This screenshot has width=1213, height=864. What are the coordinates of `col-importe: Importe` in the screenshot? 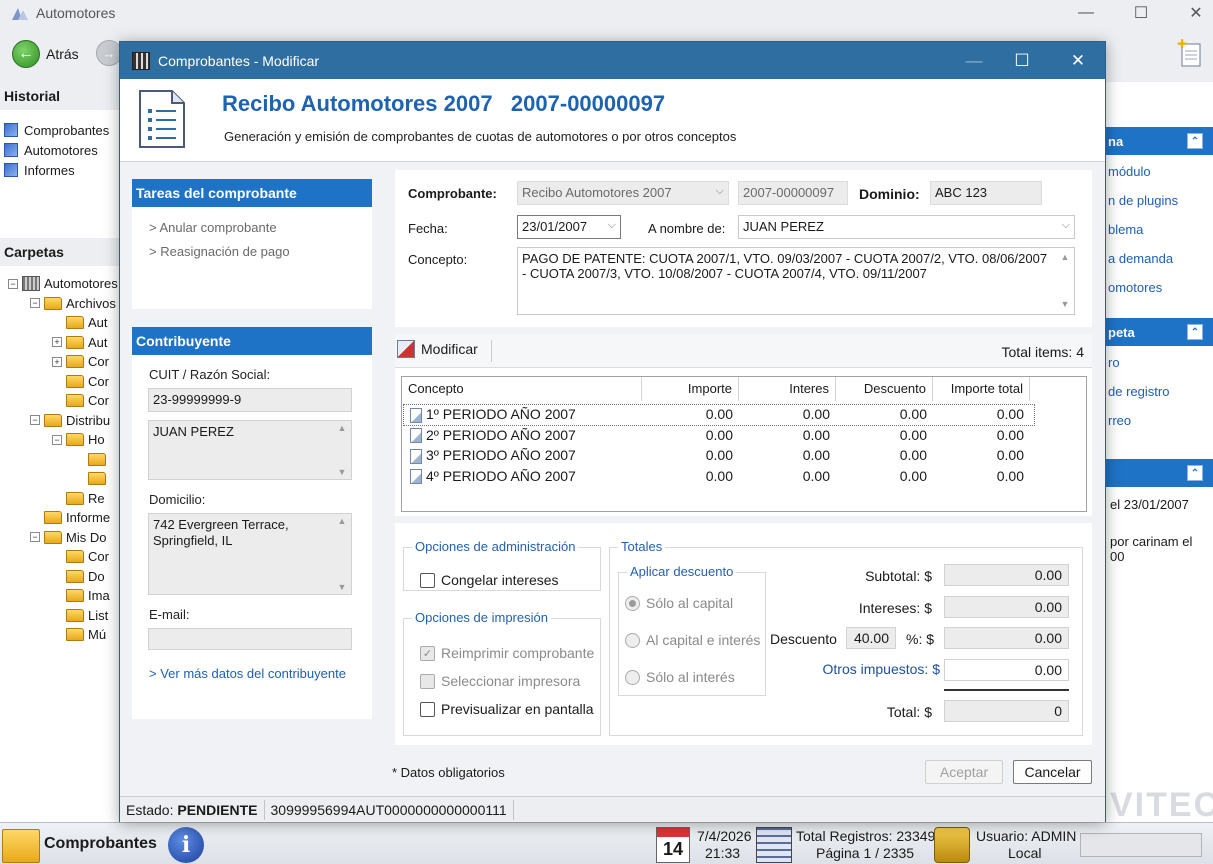 It's located at (690, 389).